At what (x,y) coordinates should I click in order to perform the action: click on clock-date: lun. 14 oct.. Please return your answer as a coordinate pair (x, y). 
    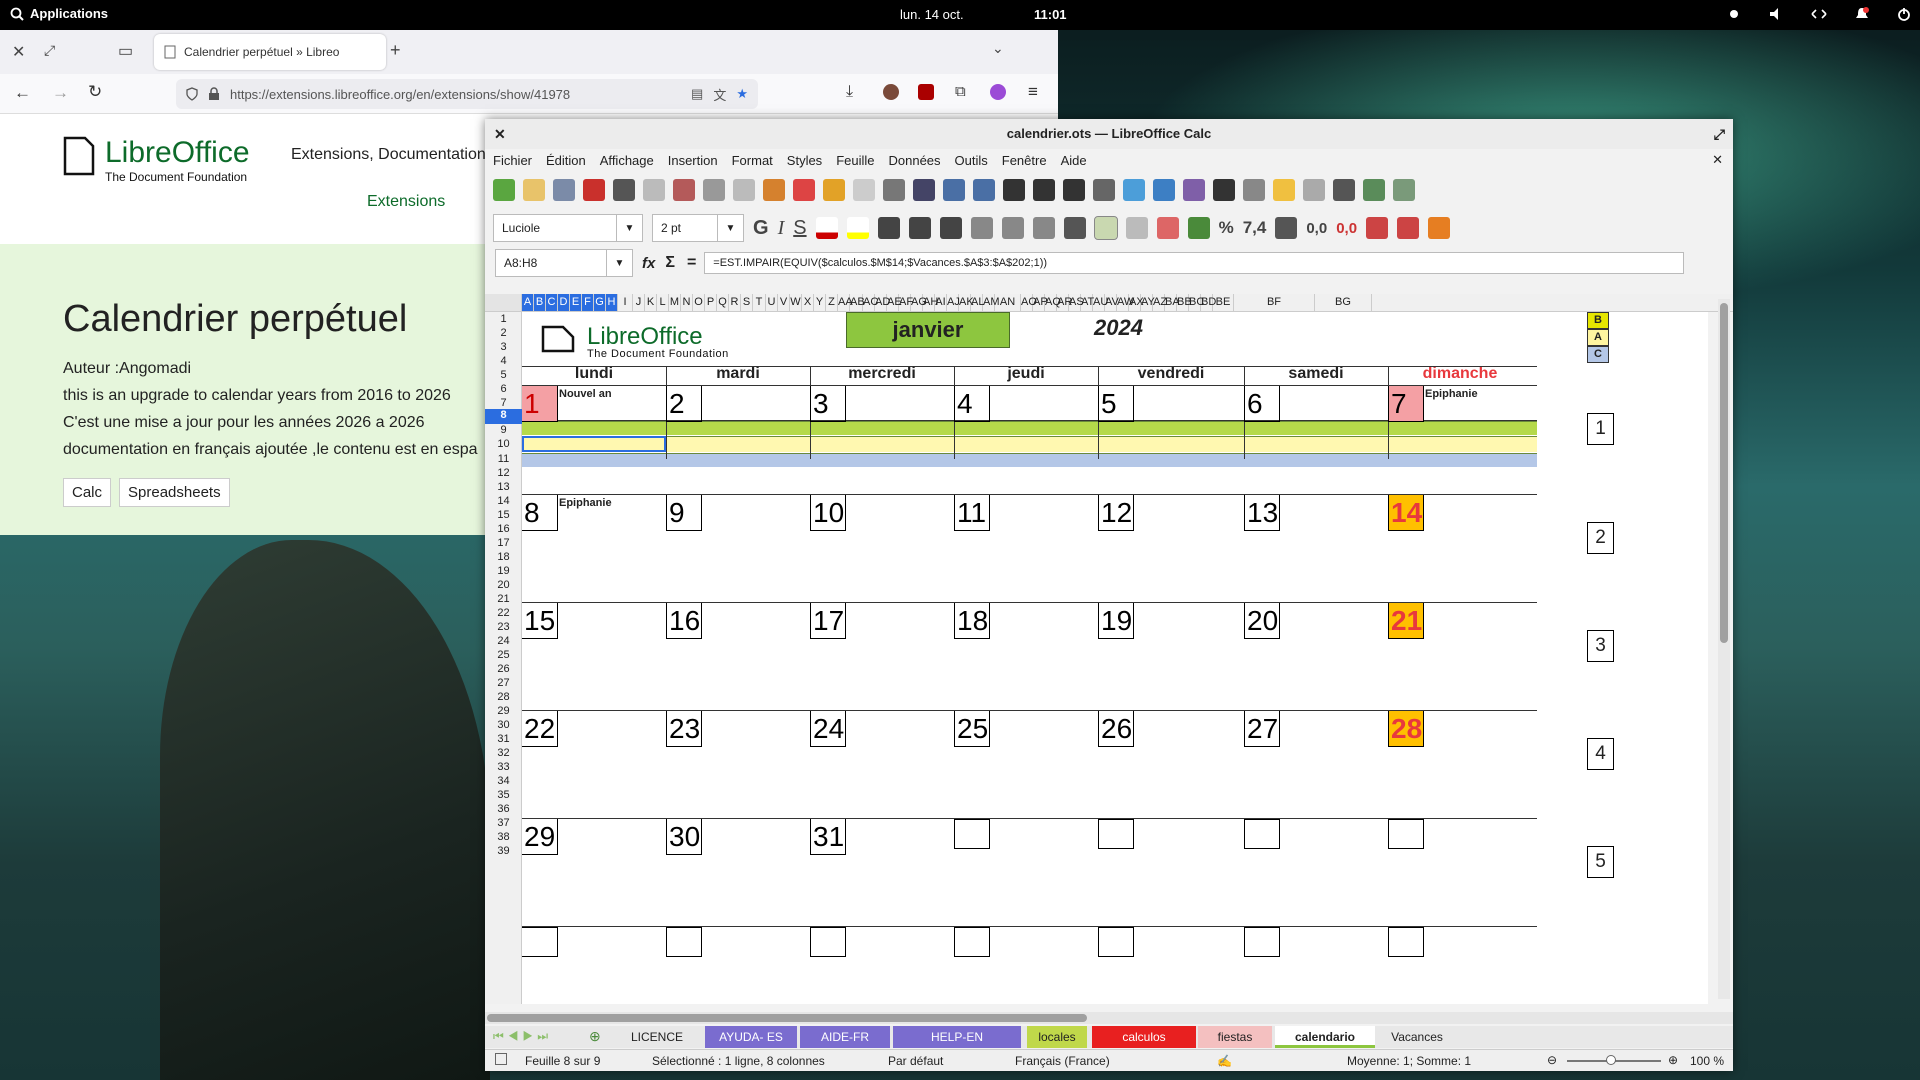
    Looking at the image, I should click on (932, 14).